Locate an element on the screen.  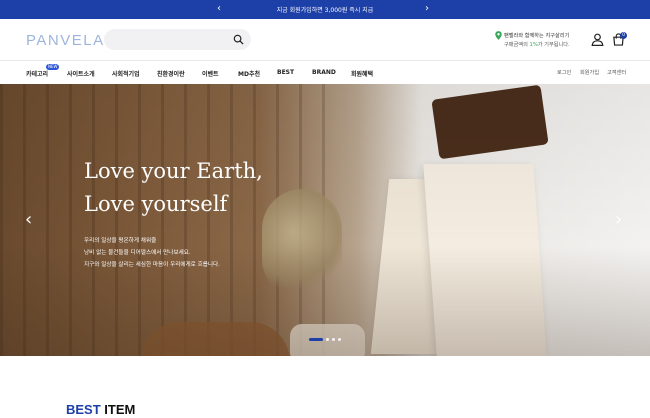
nav-item-category: 카테고리 is located at coordinates (37, 73).